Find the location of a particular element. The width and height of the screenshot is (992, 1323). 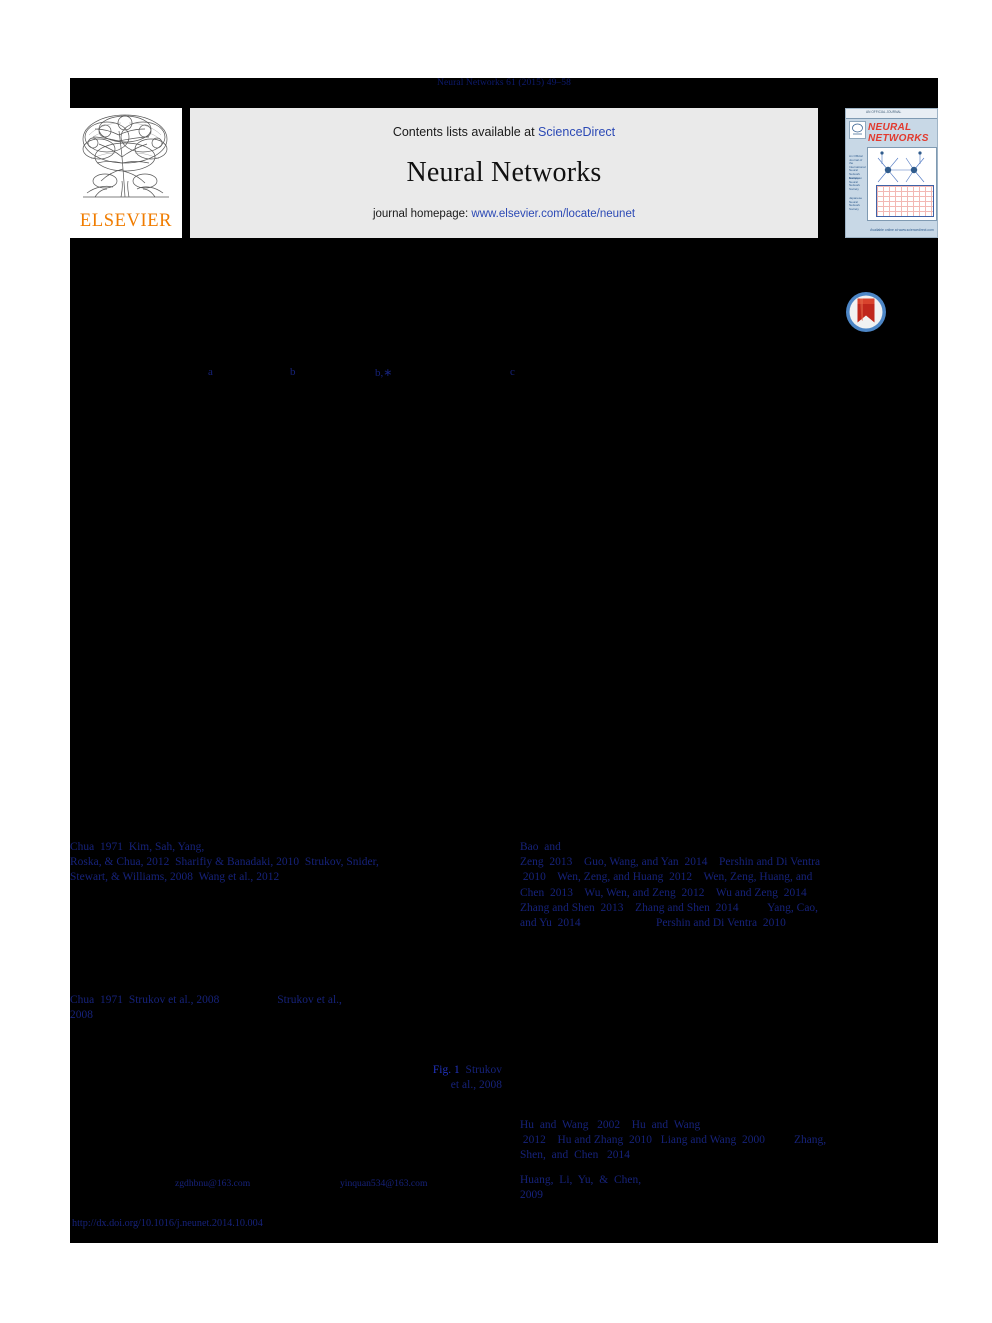

affiliation-marker-b: b is located at coordinates (293, 372).